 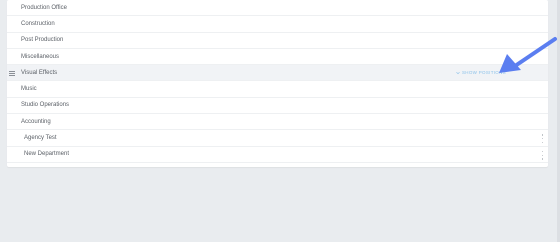 I want to click on department-row-visual-effects: Visual Effects SHOW POSITIONS, so click(x=277, y=73).